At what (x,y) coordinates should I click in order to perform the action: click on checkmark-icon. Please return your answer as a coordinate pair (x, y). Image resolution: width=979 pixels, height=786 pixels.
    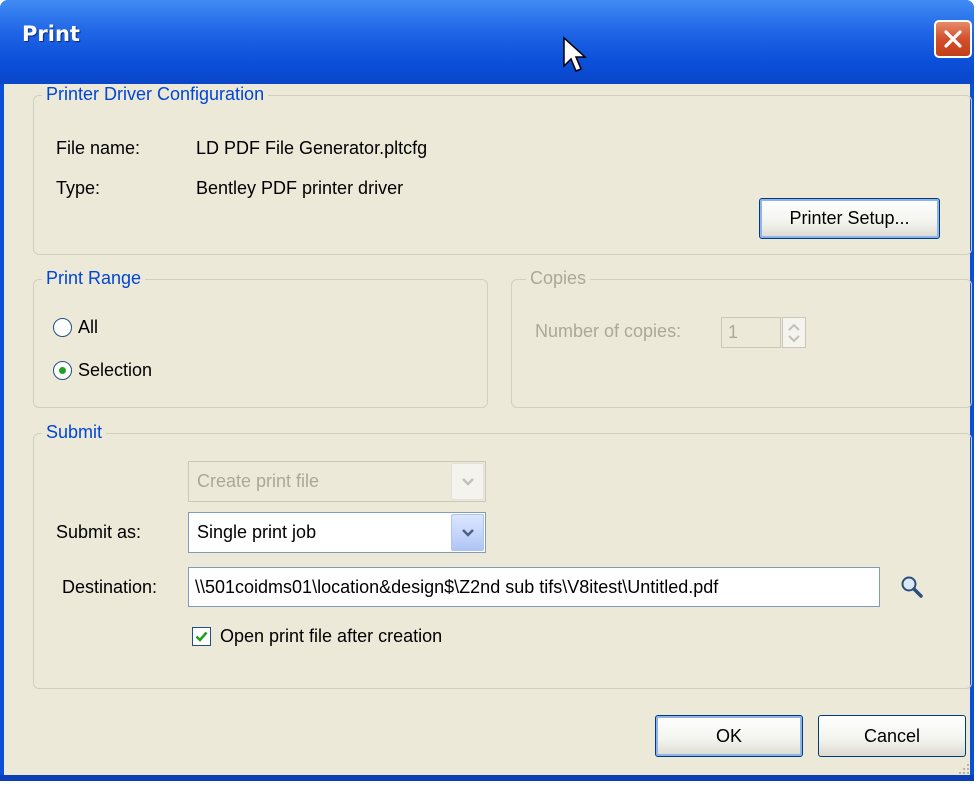
    Looking at the image, I should click on (201, 636).